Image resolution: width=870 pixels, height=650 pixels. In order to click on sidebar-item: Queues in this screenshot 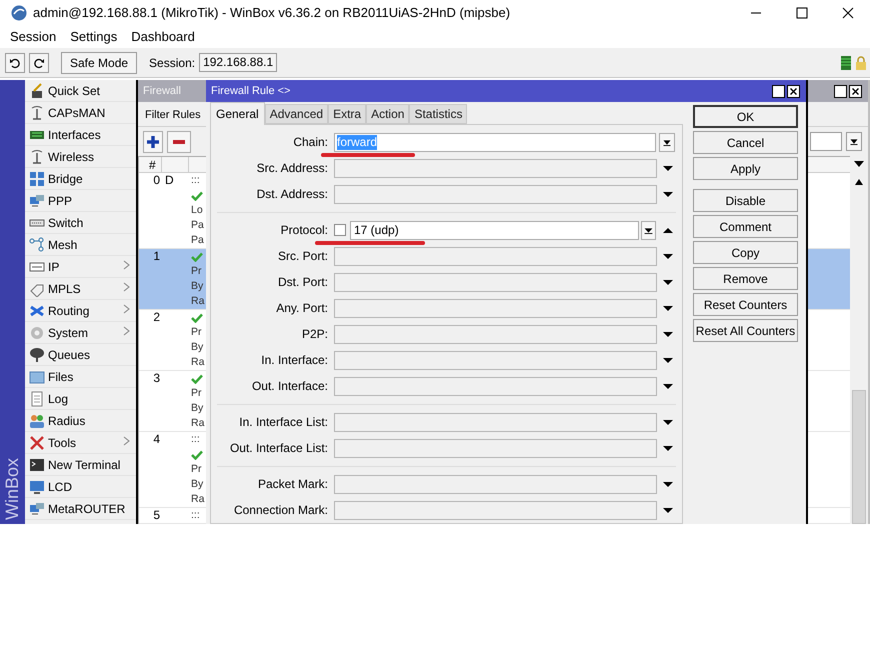, I will do `click(80, 355)`.